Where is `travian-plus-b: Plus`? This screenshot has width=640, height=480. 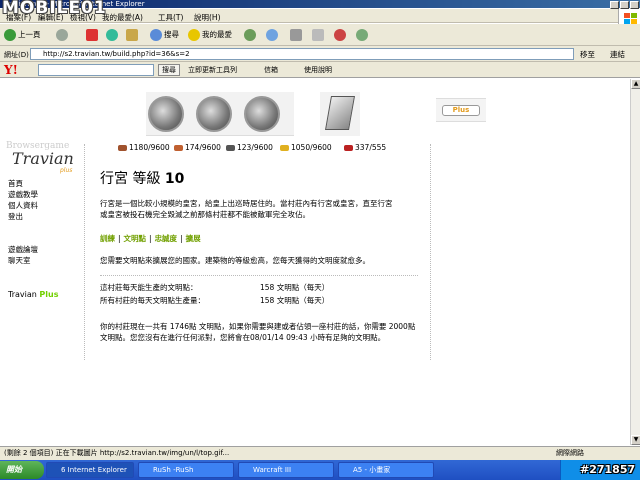 travian-plus-b: Plus is located at coordinates (49, 294).